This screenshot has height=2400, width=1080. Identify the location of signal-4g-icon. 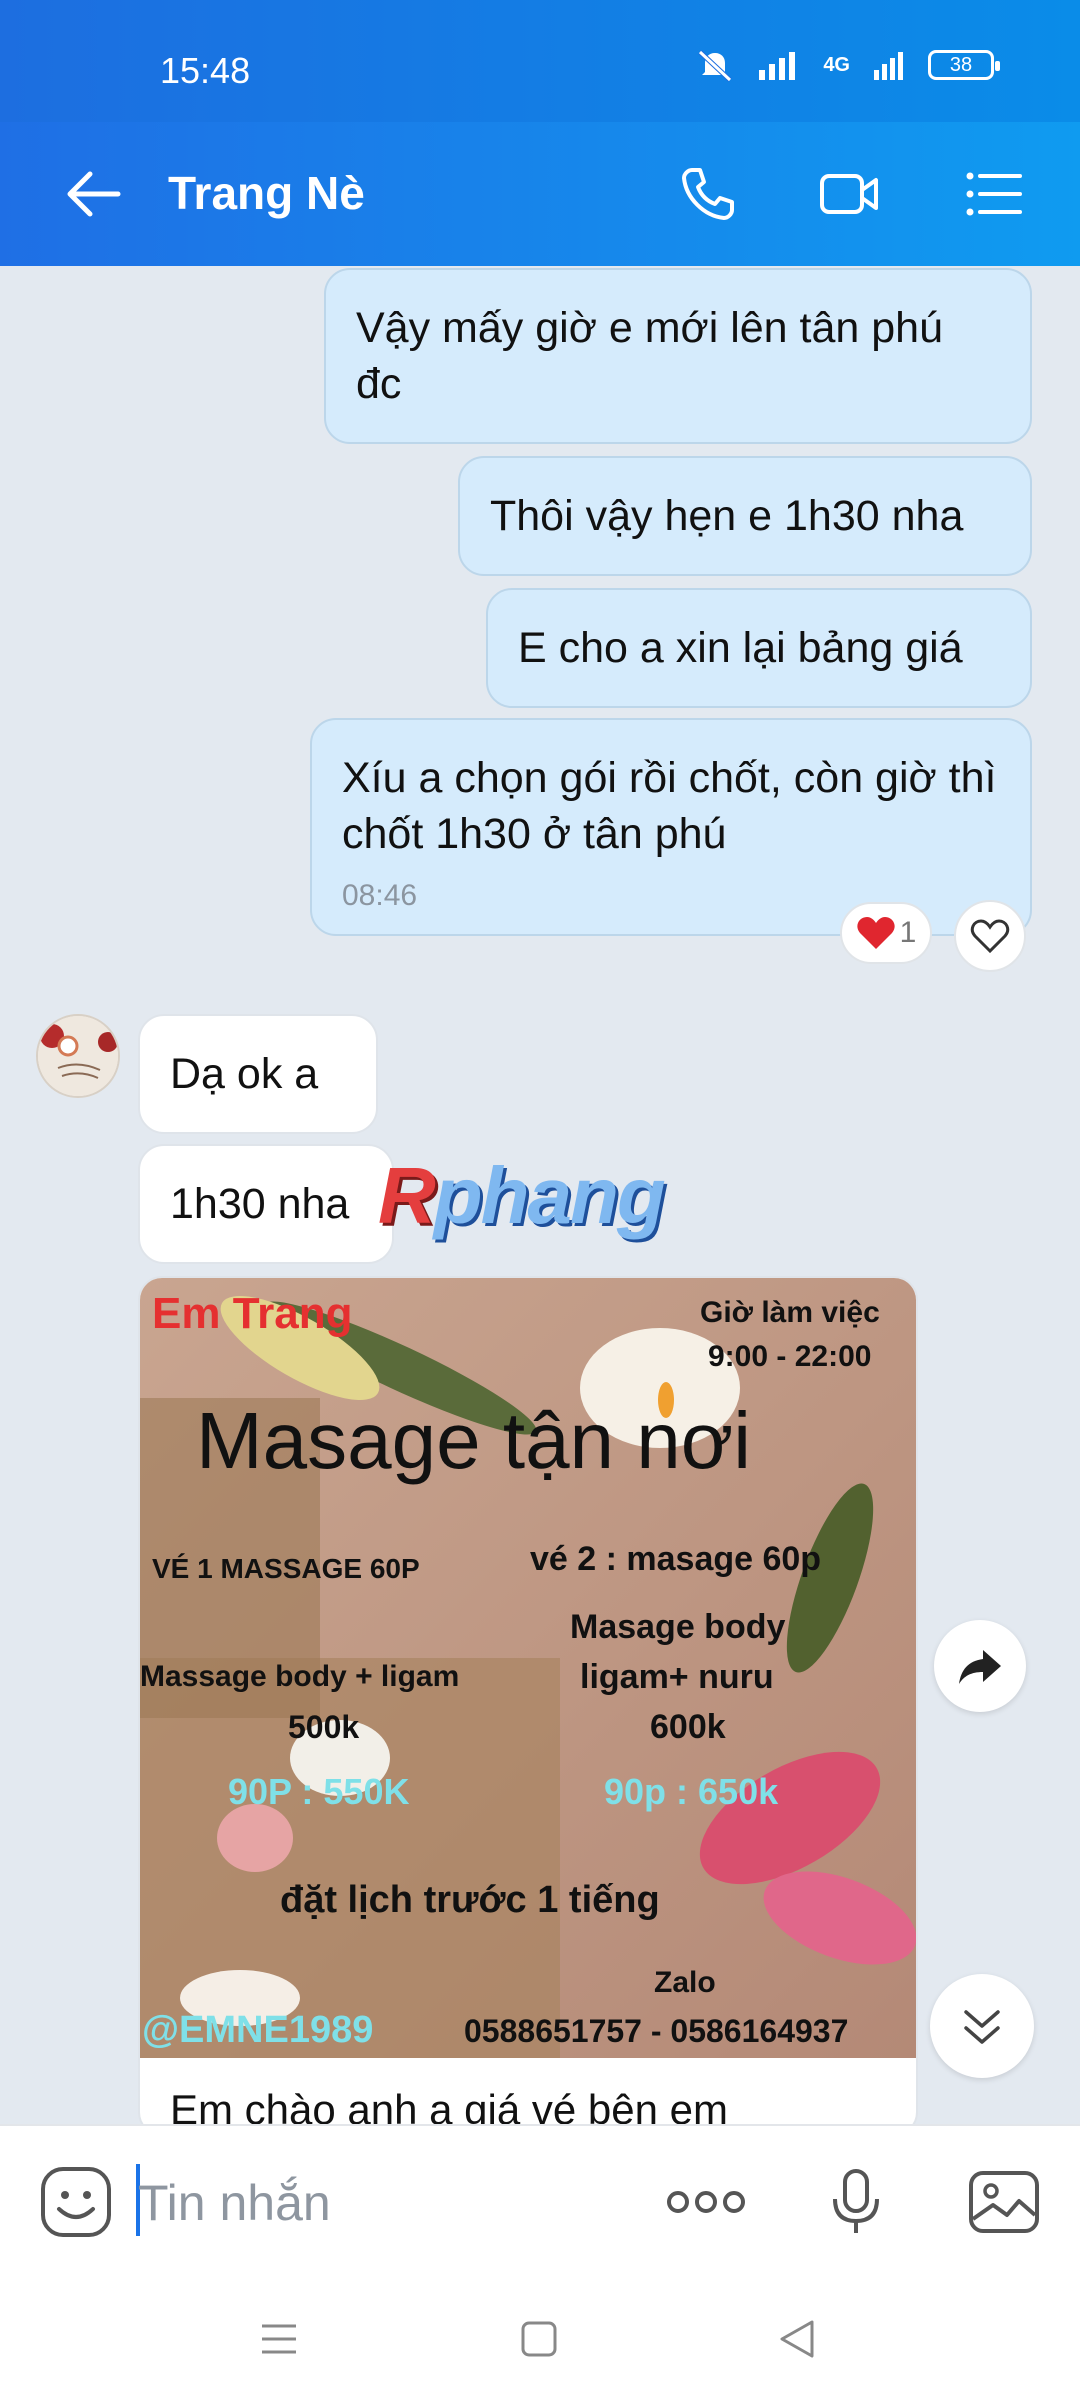
(888, 66).